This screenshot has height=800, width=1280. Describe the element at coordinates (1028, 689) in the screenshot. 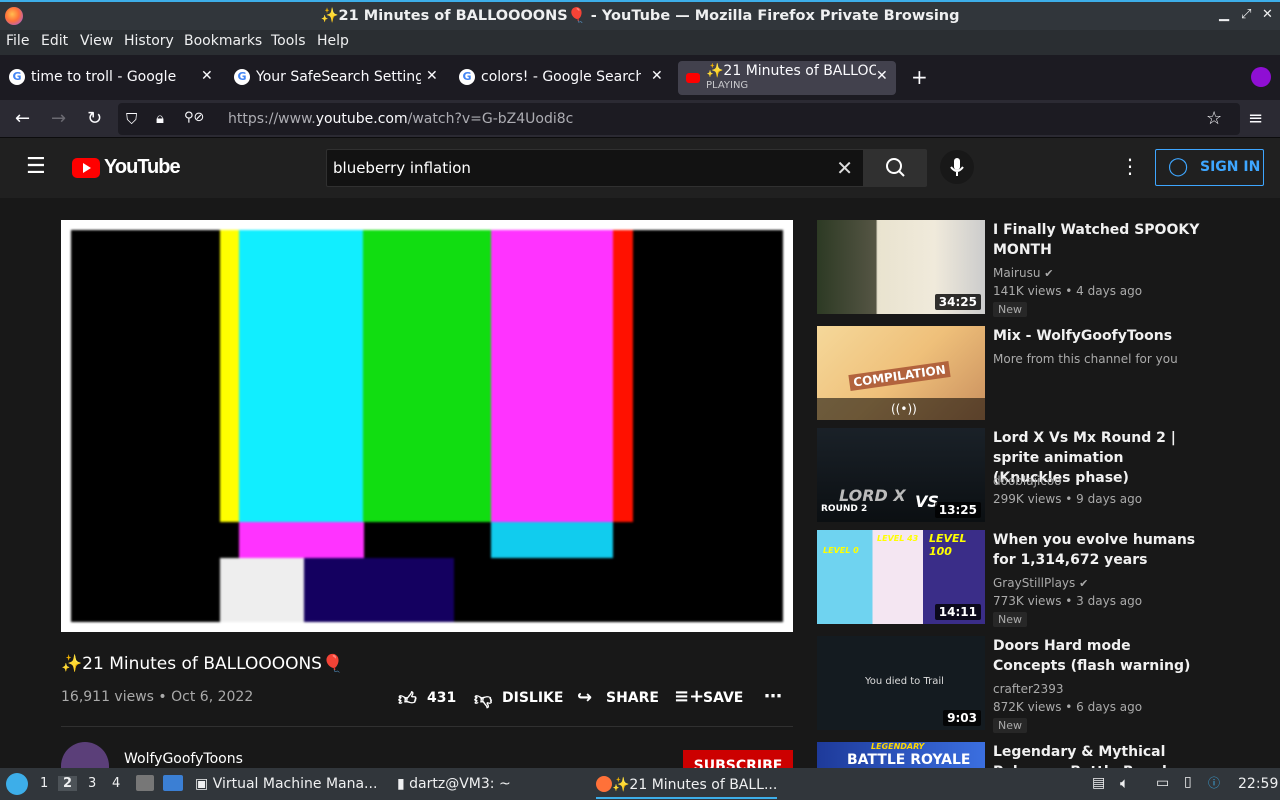

I see `rec-channel: crafter2393` at that location.